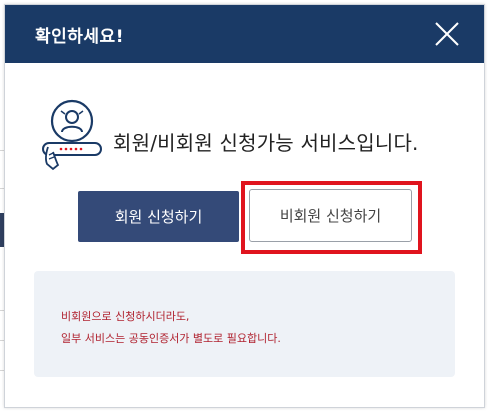 Image resolution: width=489 pixels, height=414 pixels. I want to click on dialog-header: 확인하세요!, so click(244, 34).